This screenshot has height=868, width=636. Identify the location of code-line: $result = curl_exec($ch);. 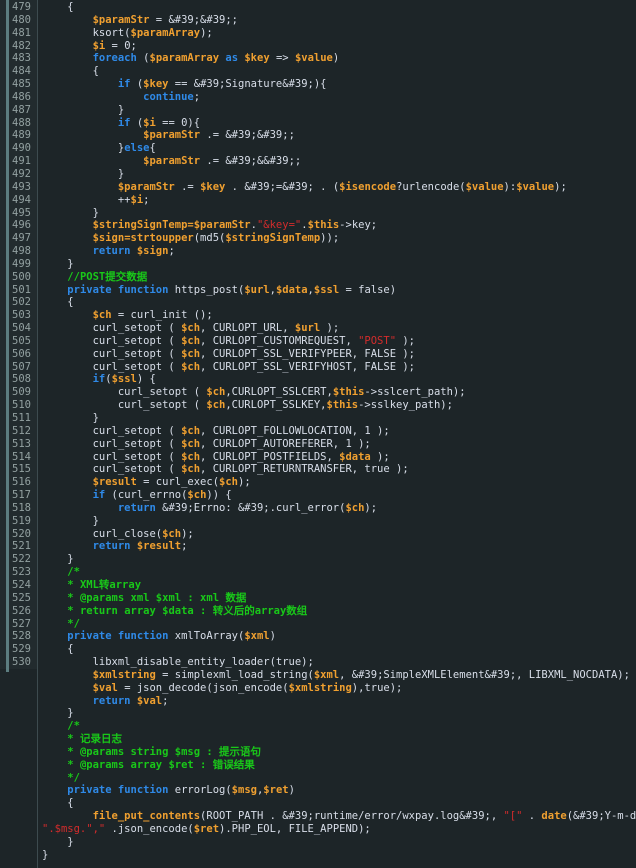
(339, 482).